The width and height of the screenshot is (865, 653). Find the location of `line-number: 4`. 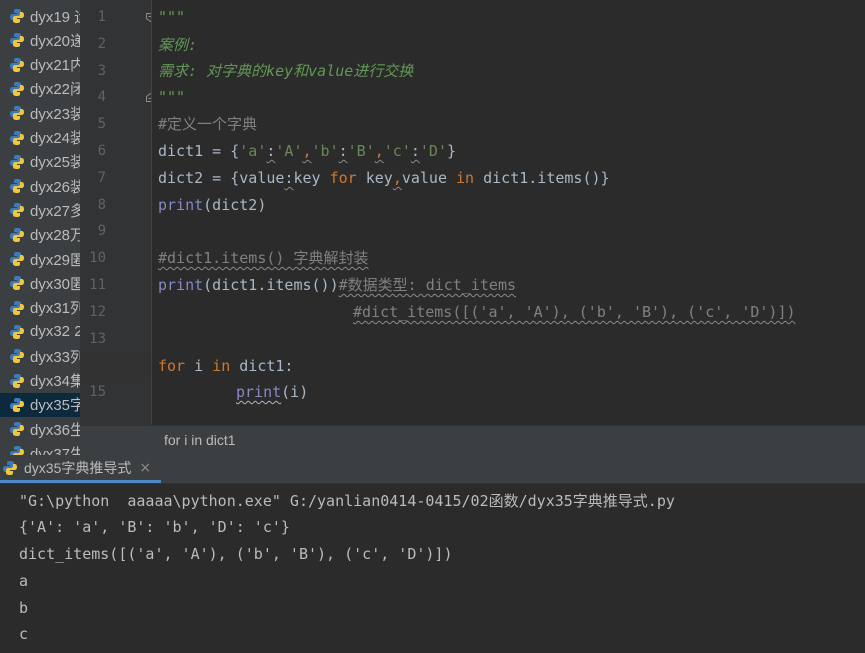

line-number: 4 is located at coordinates (101, 97).